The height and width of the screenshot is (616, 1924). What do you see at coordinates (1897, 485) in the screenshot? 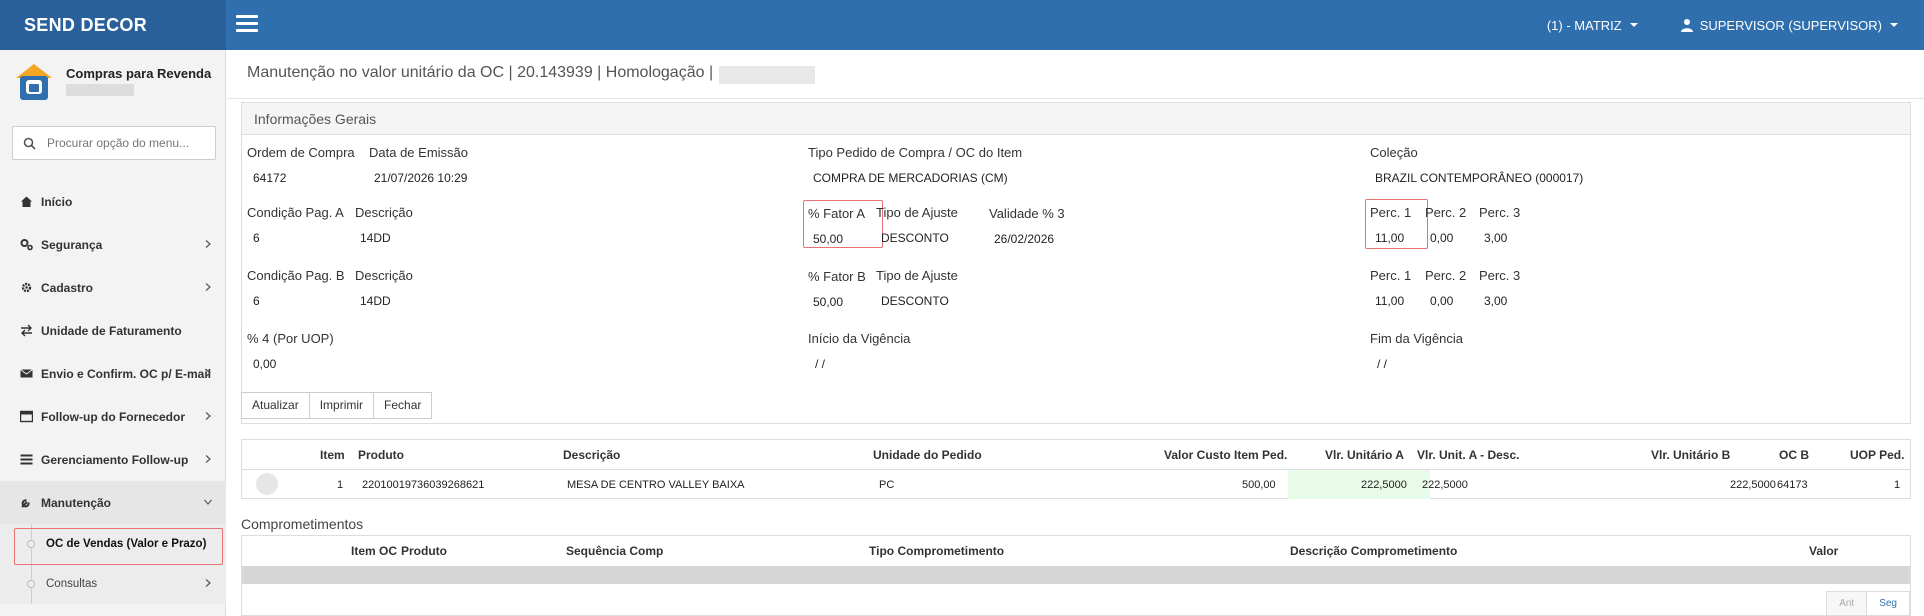
I see `cell-uop: 1` at bounding box center [1897, 485].